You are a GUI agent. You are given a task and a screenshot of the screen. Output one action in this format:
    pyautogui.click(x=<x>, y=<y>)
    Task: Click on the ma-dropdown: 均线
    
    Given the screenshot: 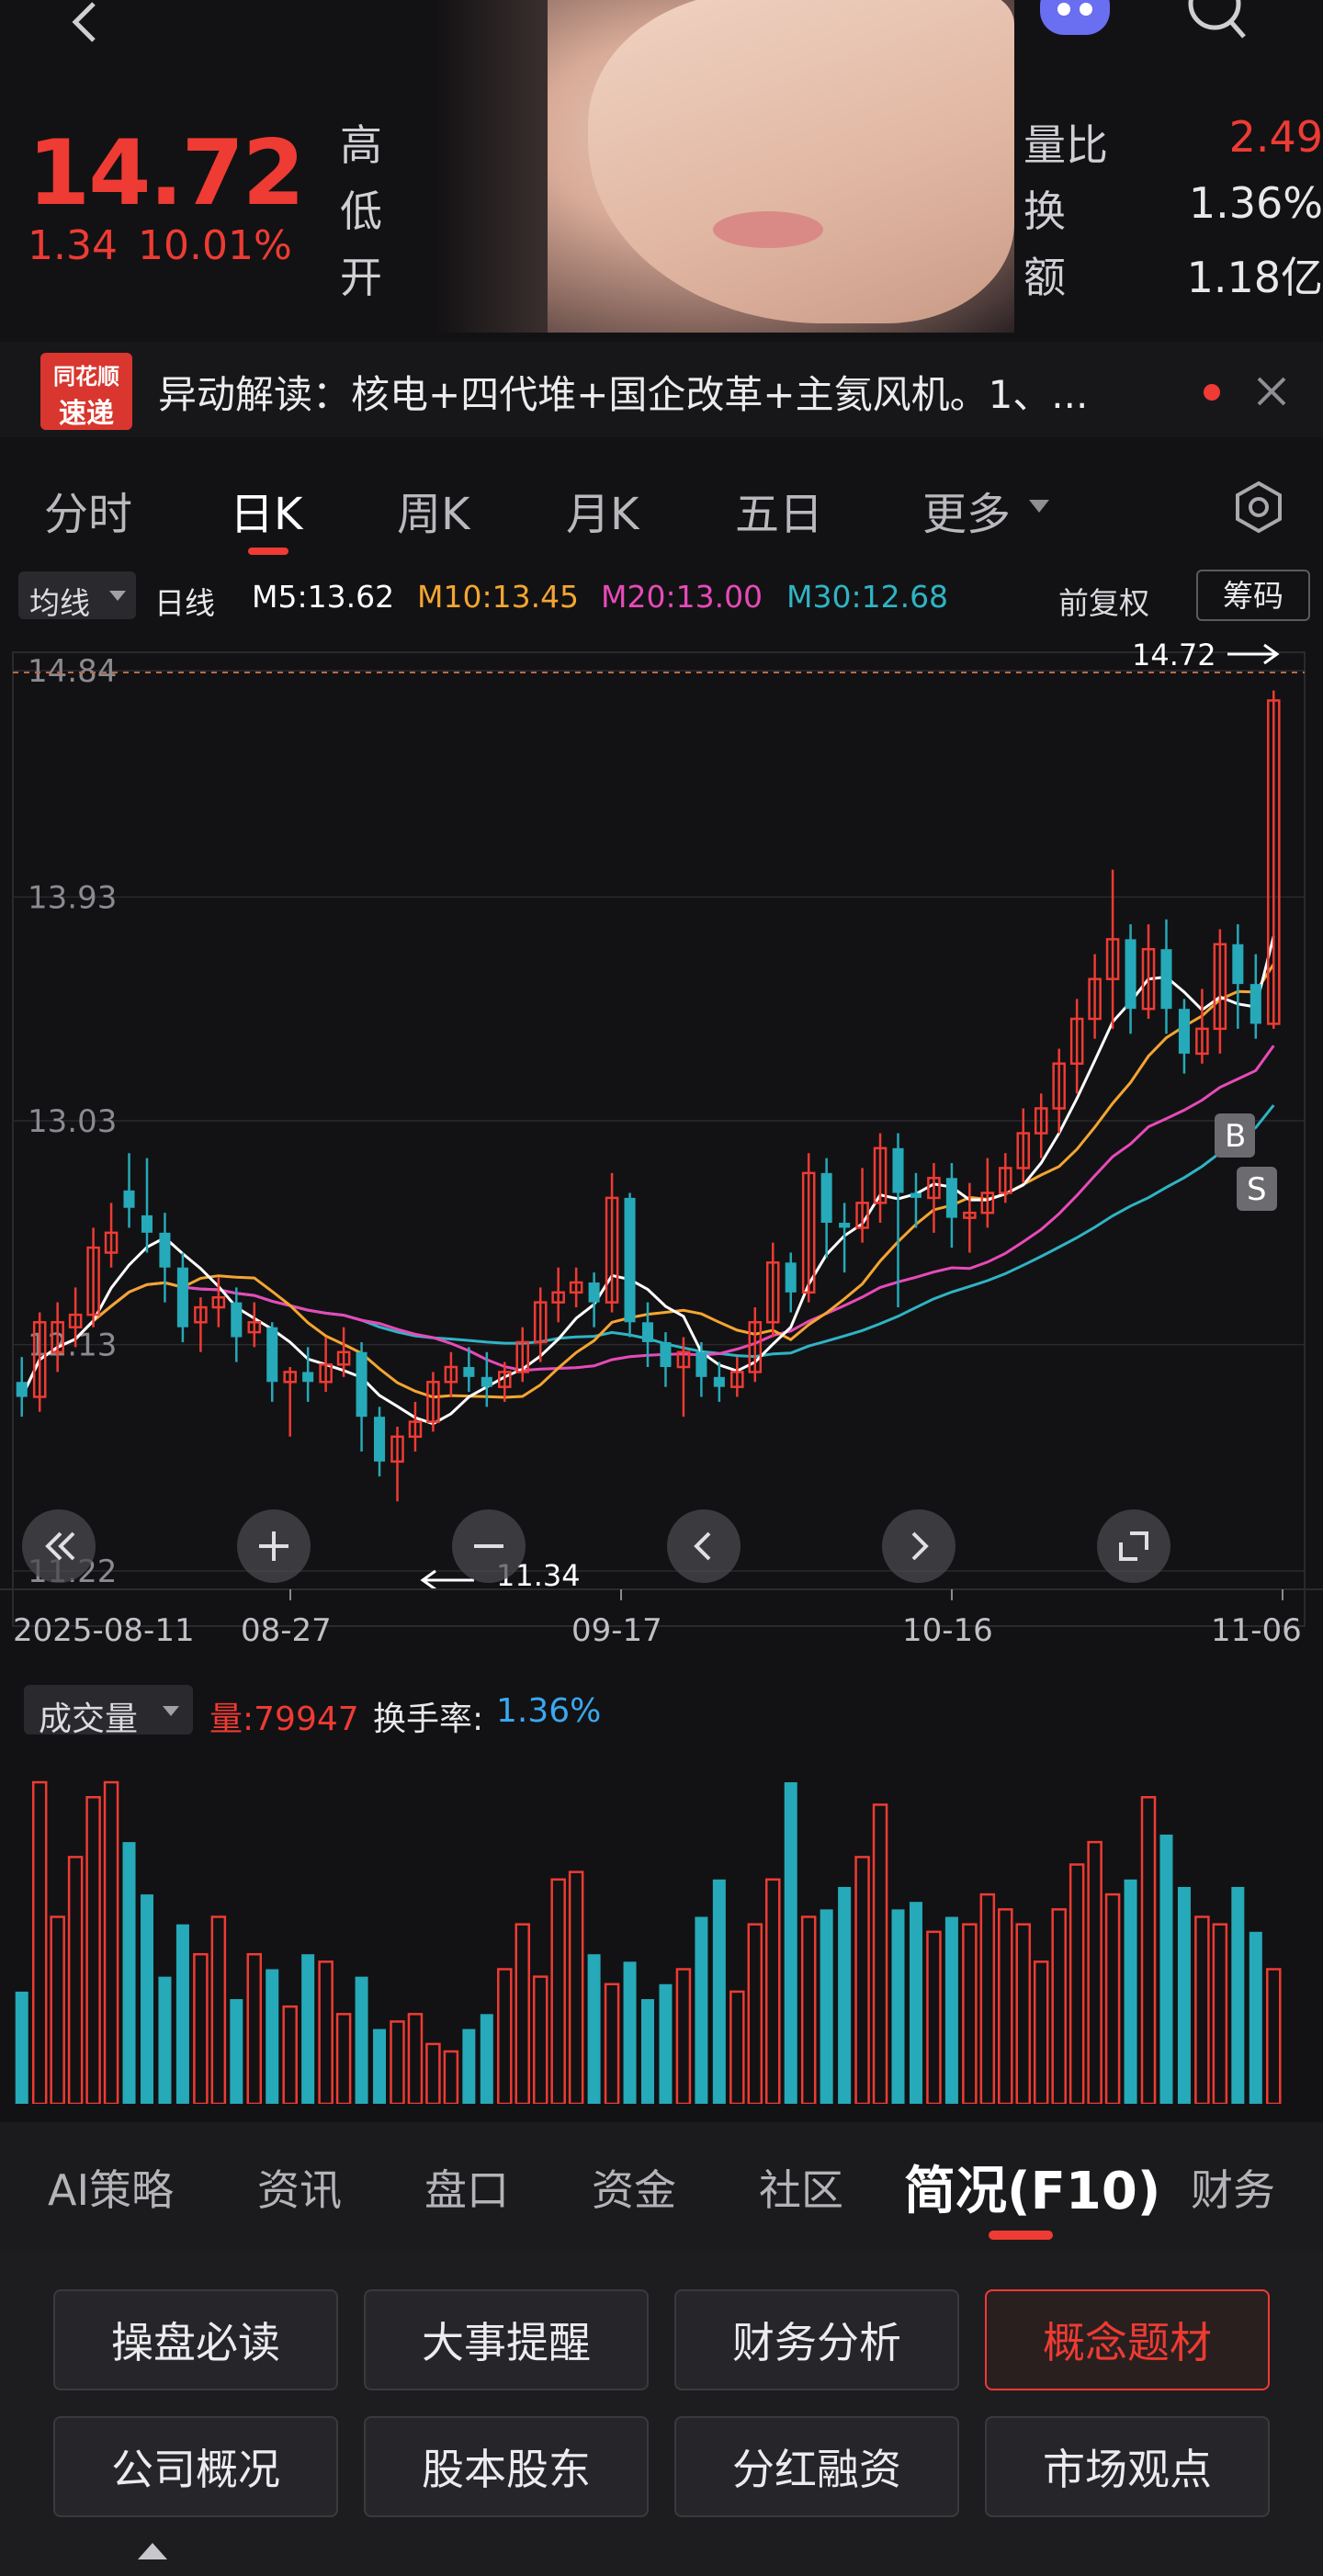 What is the action you would take?
    pyautogui.click(x=77, y=596)
    